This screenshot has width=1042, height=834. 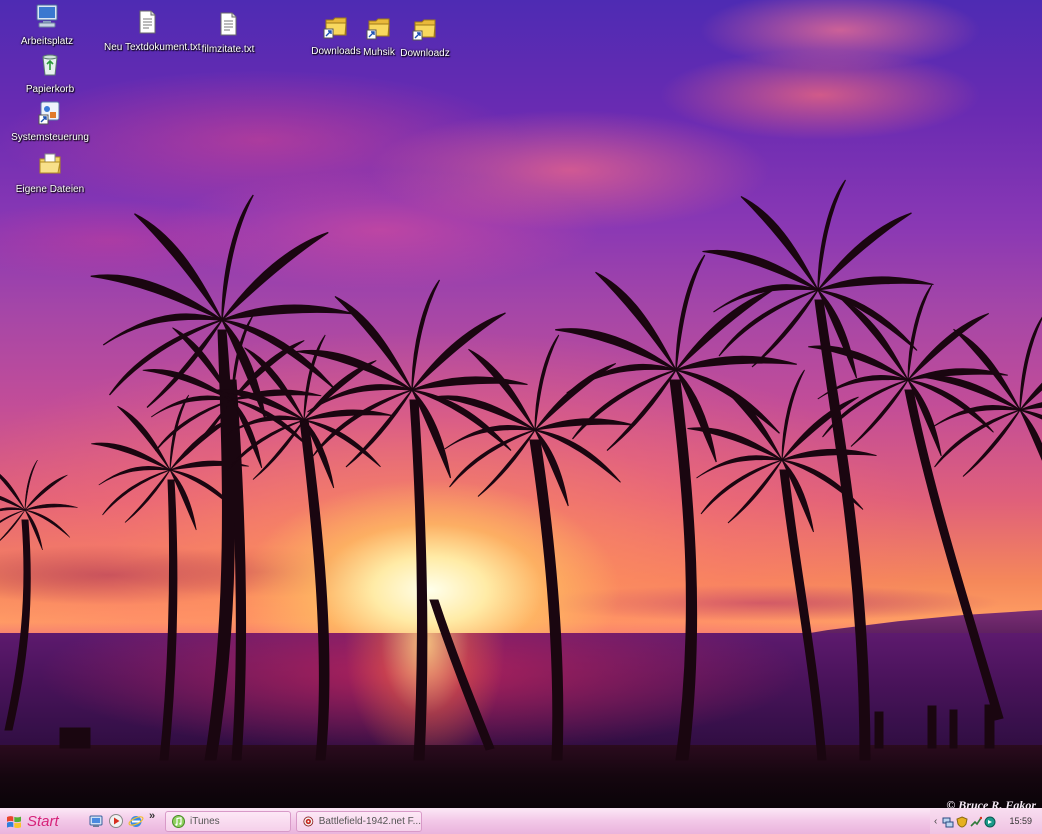 I want to click on desktop-icon-downloadz: Downloadz, so click(x=425, y=38).